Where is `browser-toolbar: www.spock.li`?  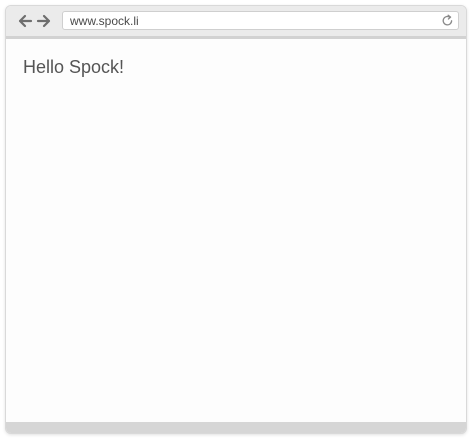
browser-toolbar: www.spock.li is located at coordinates (236, 22).